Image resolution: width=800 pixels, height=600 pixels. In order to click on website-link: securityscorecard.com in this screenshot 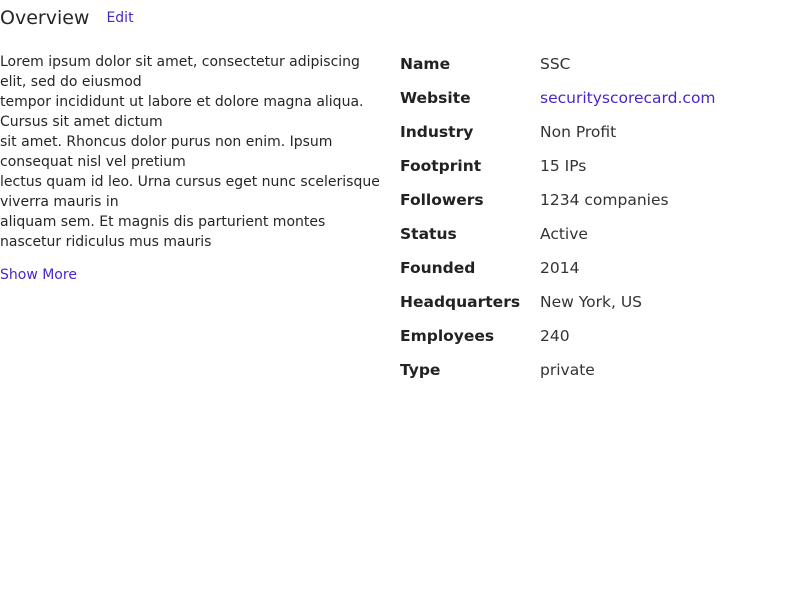, I will do `click(628, 98)`.